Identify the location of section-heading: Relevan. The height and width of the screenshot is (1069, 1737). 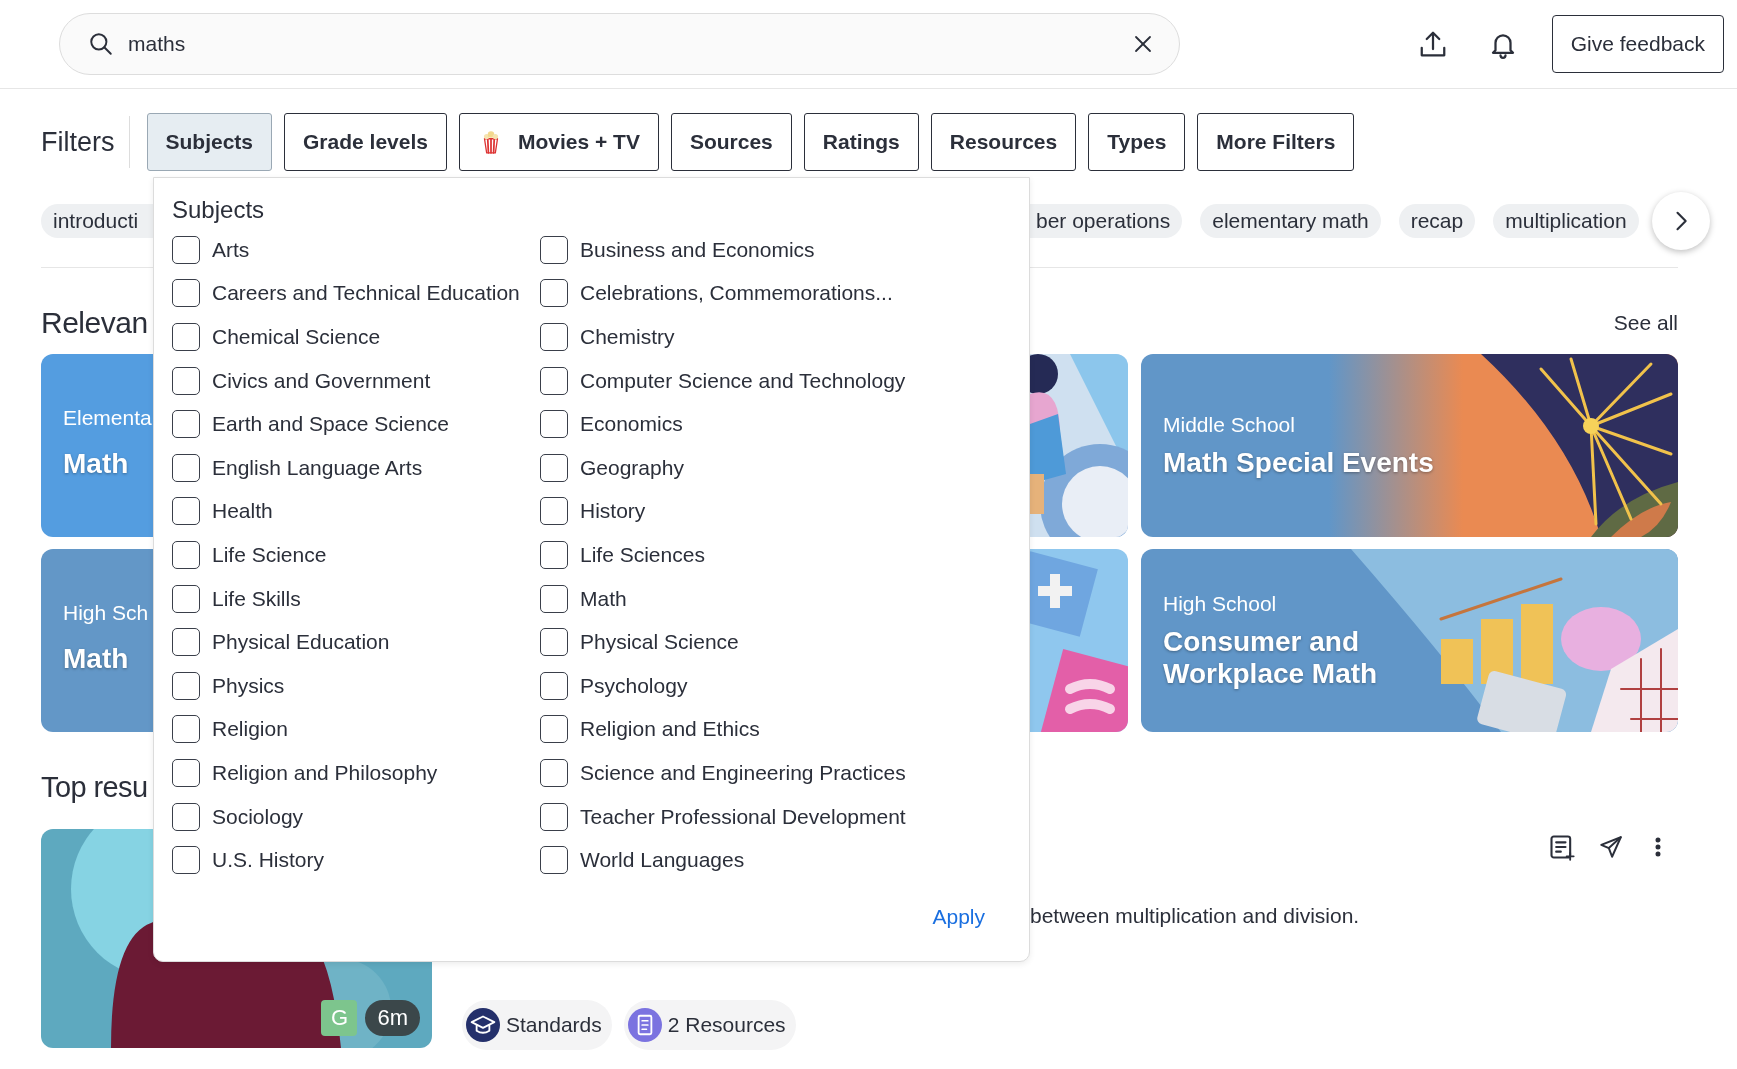
(94, 323).